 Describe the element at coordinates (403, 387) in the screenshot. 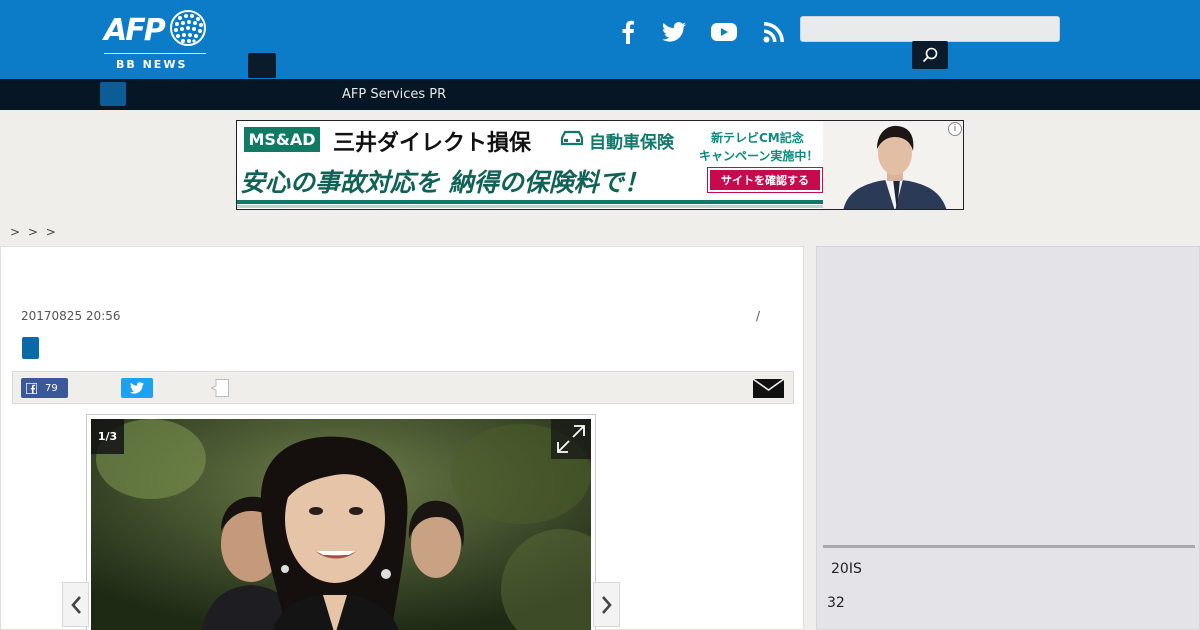

I see `share-bar: 79` at that location.